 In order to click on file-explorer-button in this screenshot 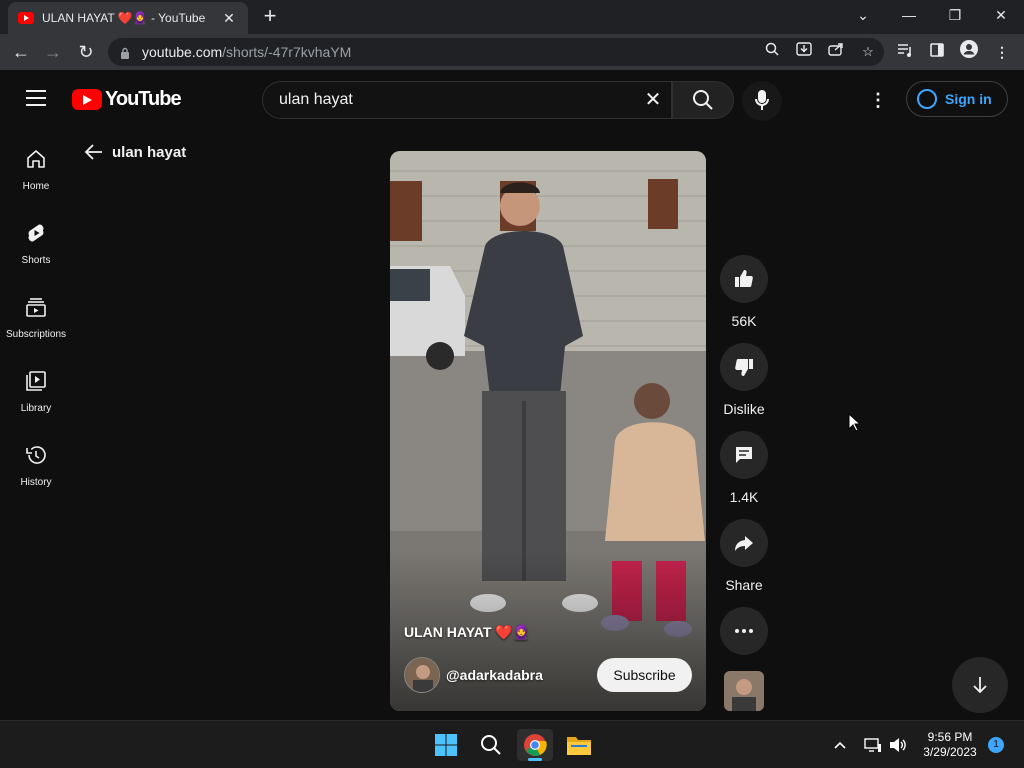, I will do `click(579, 745)`.